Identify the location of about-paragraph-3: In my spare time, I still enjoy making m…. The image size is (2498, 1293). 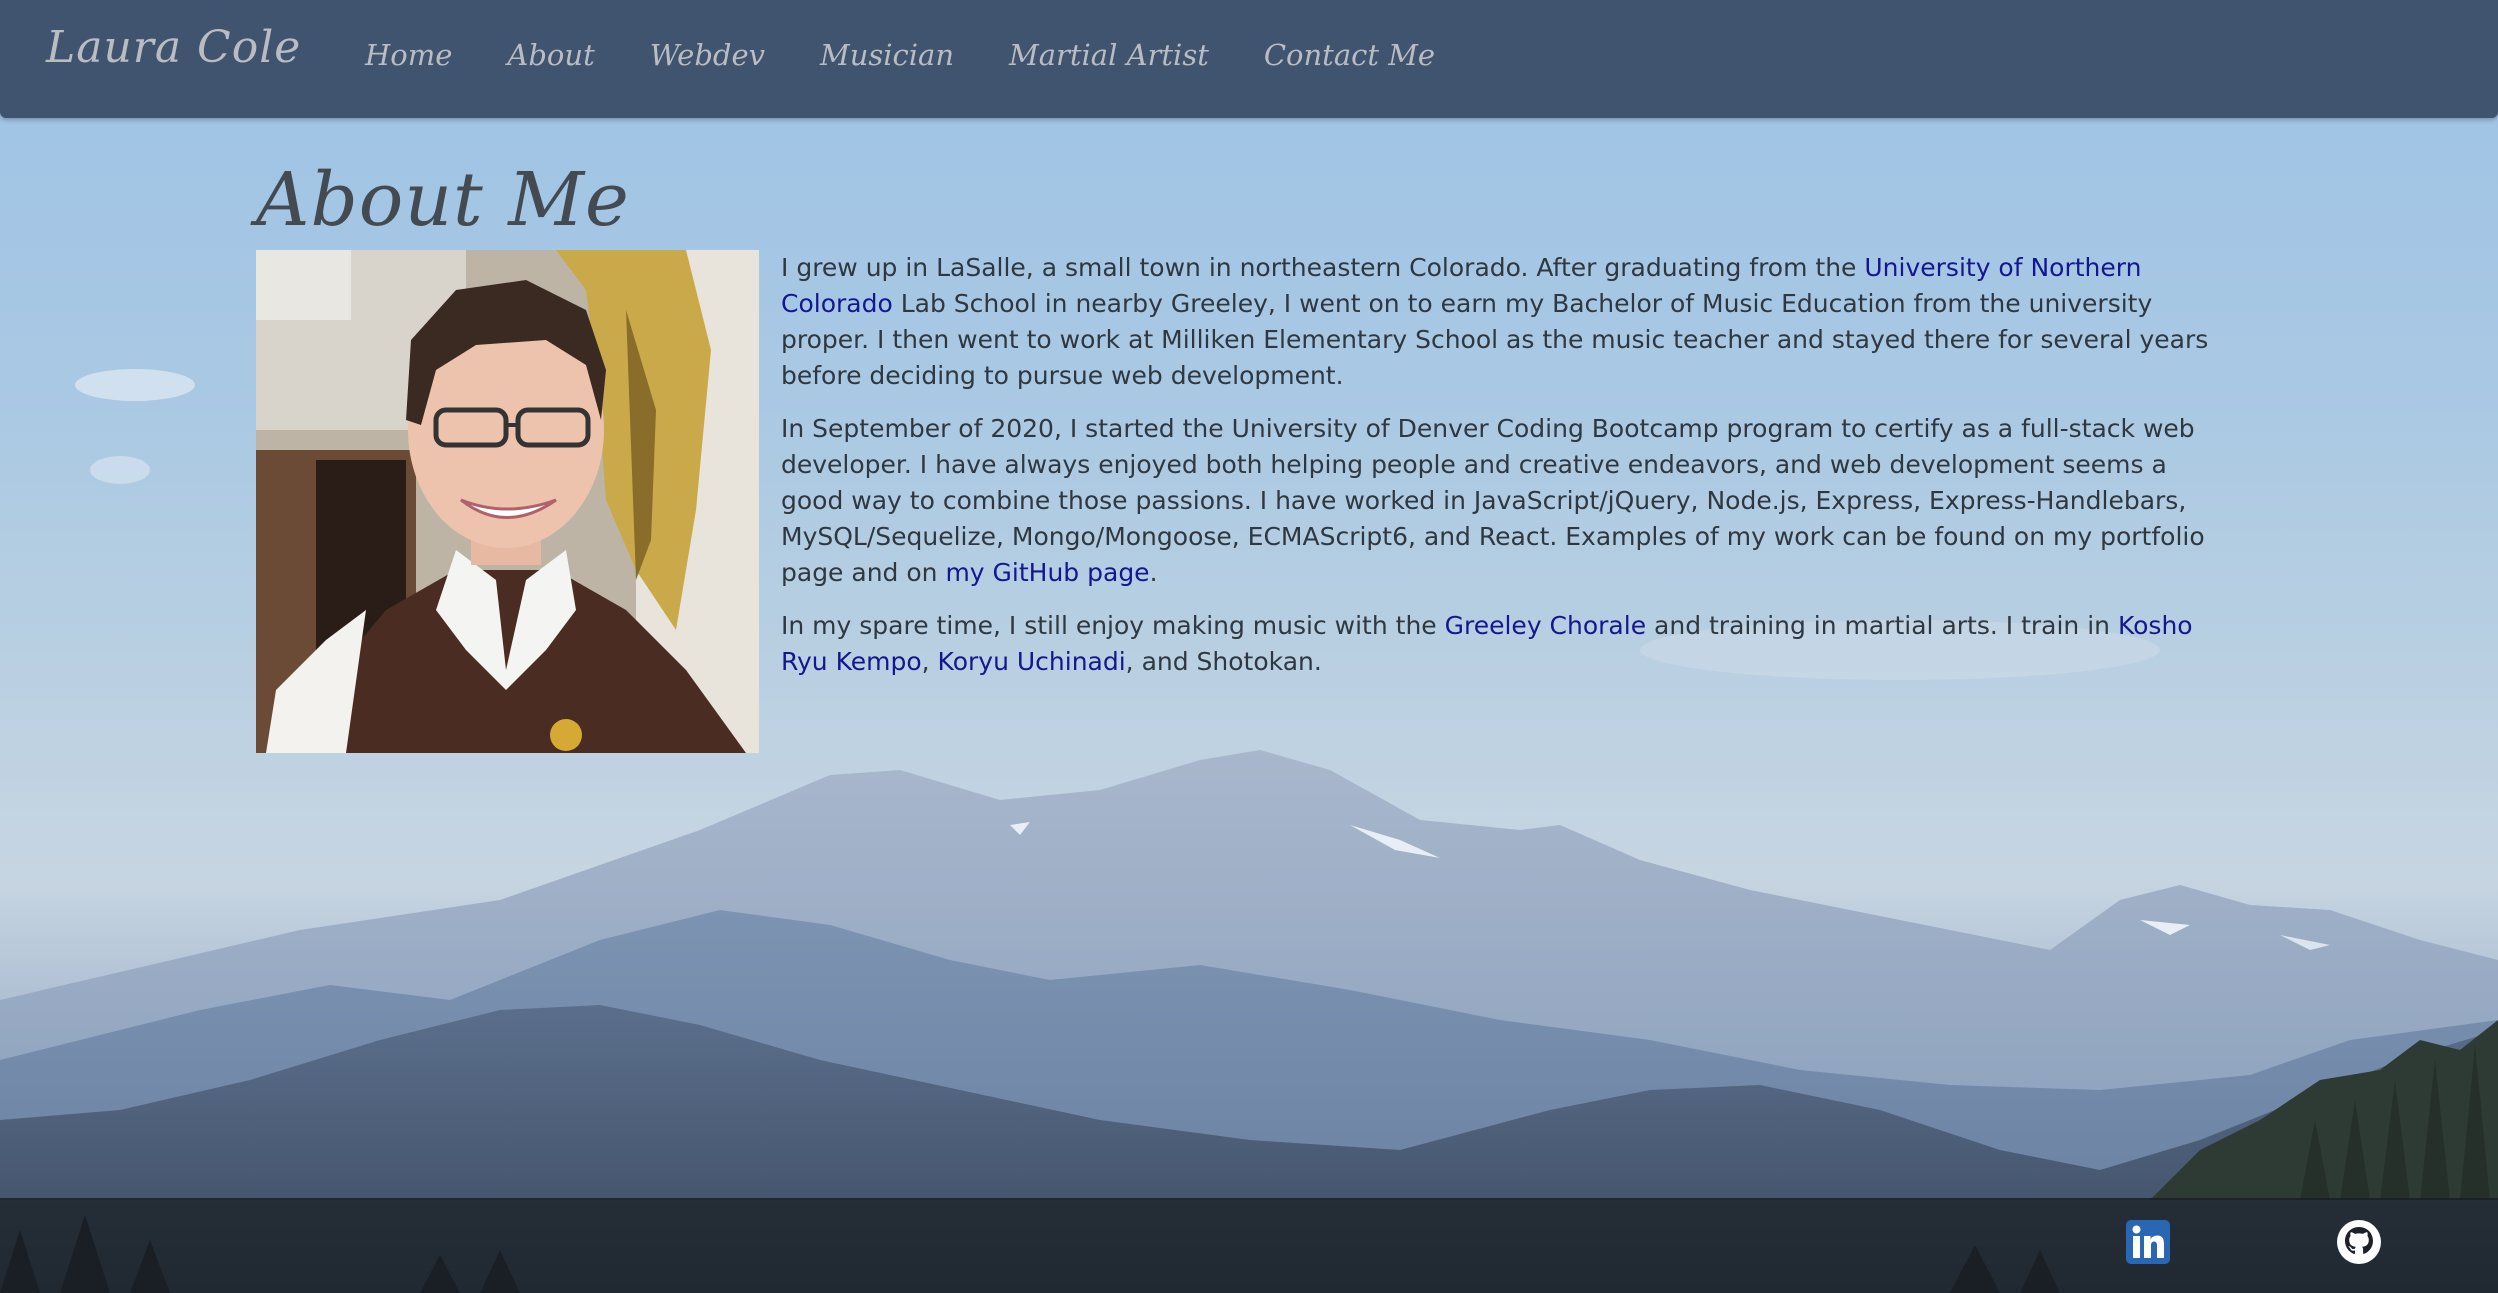
(1501, 644).